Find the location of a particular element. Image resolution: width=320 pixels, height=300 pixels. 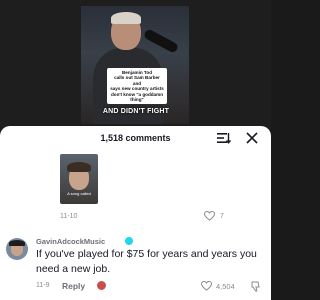

comments-header: 1,518 comments is located at coordinates (135, 138).